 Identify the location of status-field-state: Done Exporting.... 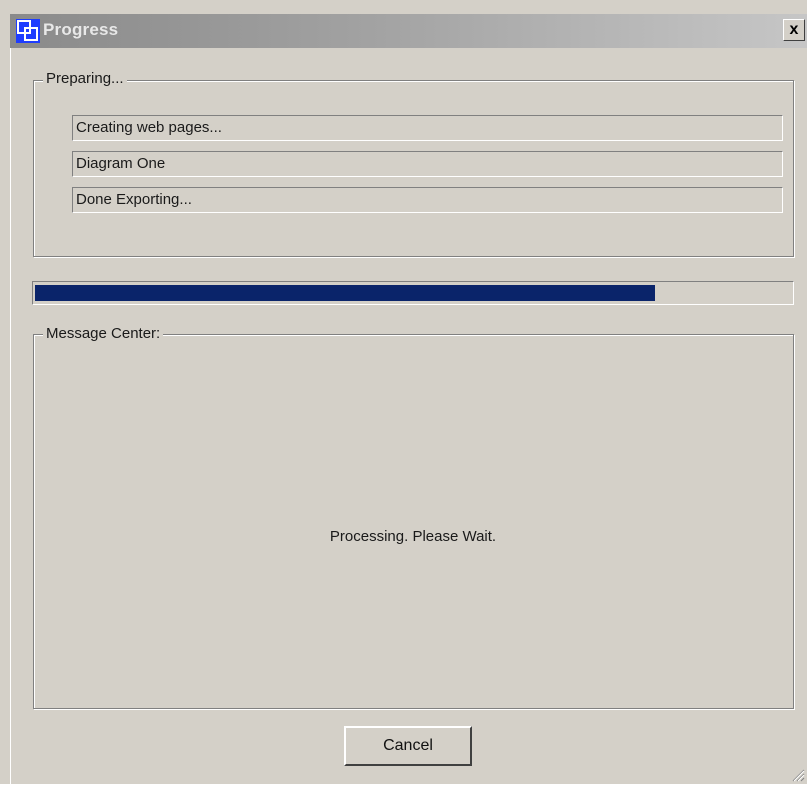
(427, 200).